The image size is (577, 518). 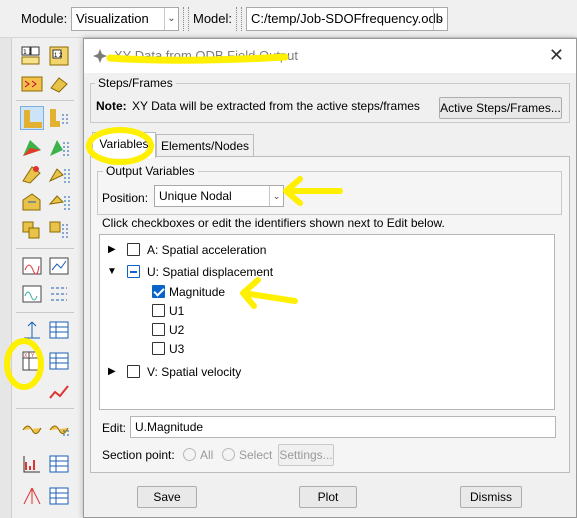 What do you see at coordinates (330, 56) in the screenshot?
I see `dialog-titlebar: XY Data from ODB Field Output ✕` at bounding box center [330, 56].